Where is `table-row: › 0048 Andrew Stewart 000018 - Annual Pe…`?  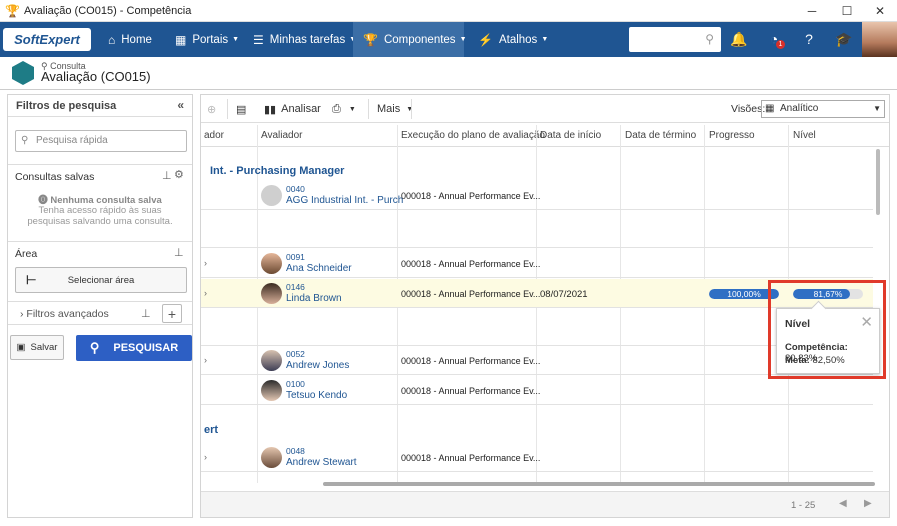 table-row: › 0048 Andrew Stewart 000018 - Annual Pe… is located at coordinates (537, 457).